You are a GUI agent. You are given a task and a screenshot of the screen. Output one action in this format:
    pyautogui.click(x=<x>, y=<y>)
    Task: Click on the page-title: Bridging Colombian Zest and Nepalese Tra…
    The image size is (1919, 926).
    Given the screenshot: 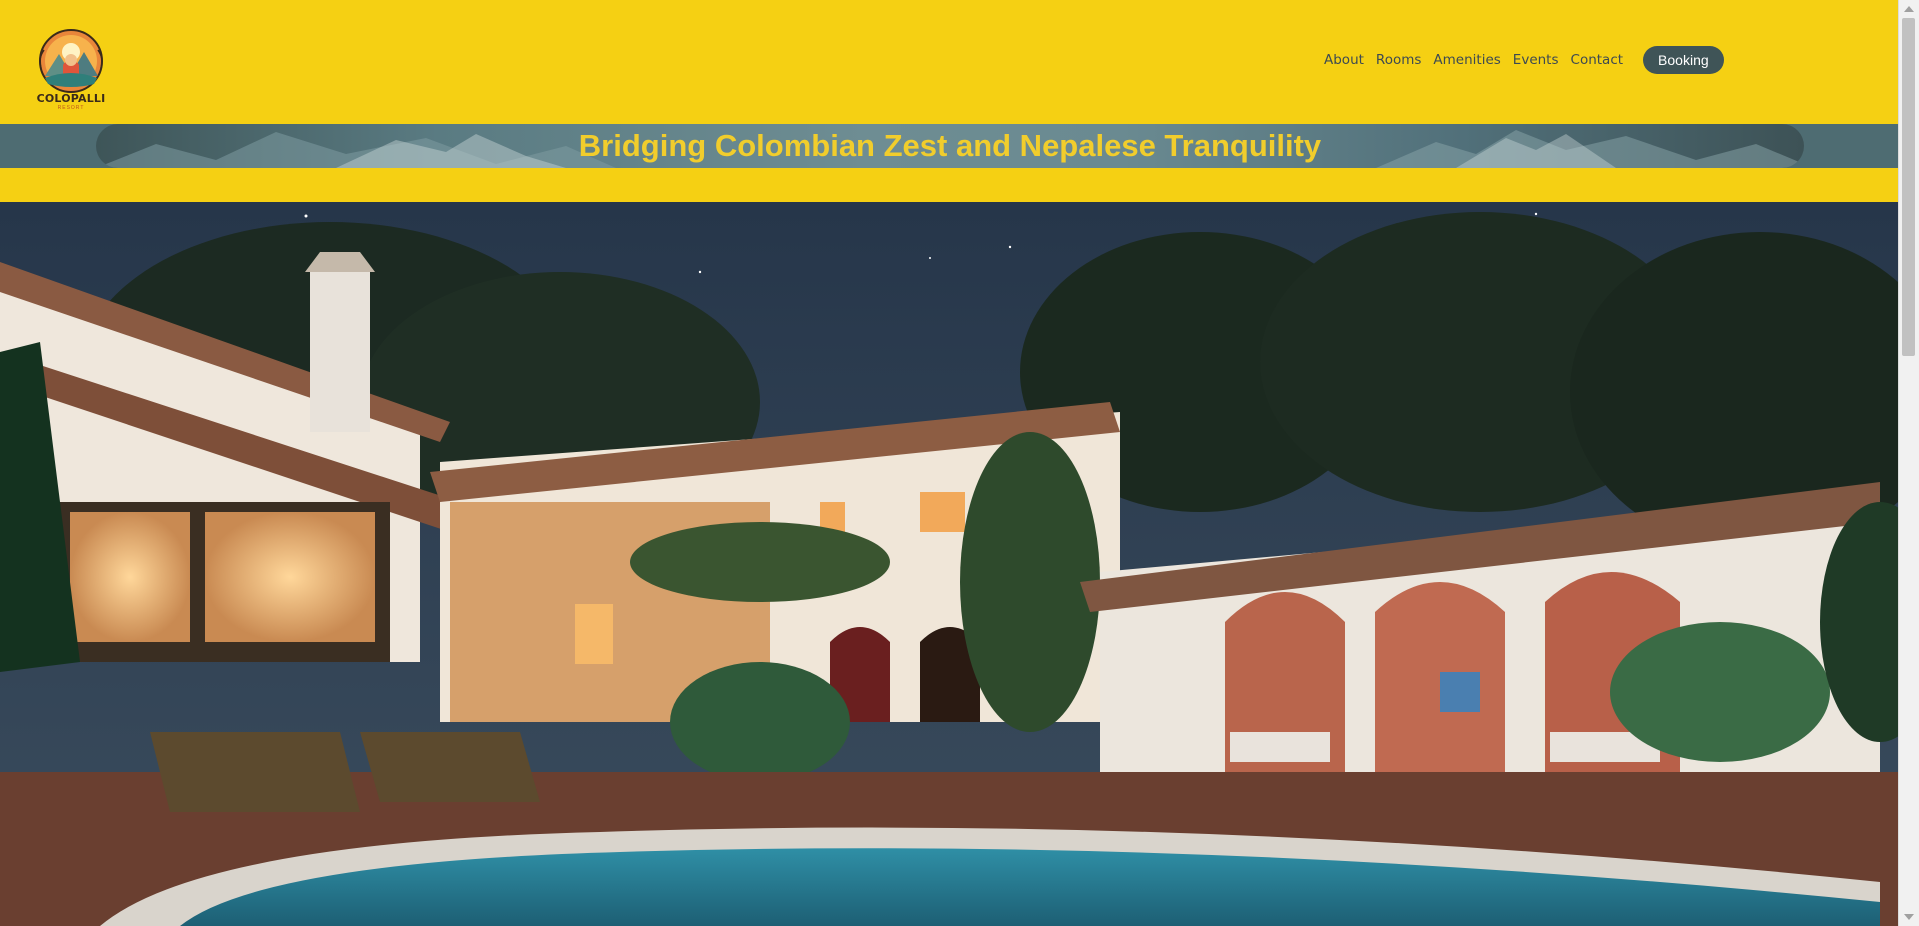 What is the action you would take?
    pyautogui.click(x=950, y=145)
    